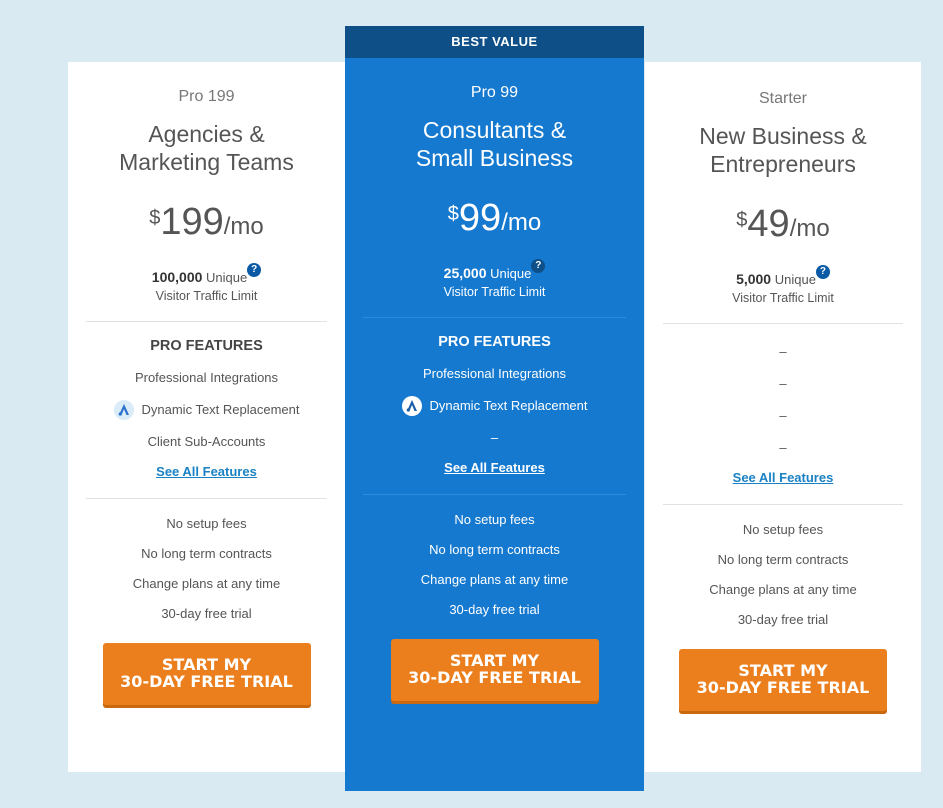 Image resolution: width=943 pixels, height=808 pixels. I want to click on audience-line: New Business &, so click(783, 136).